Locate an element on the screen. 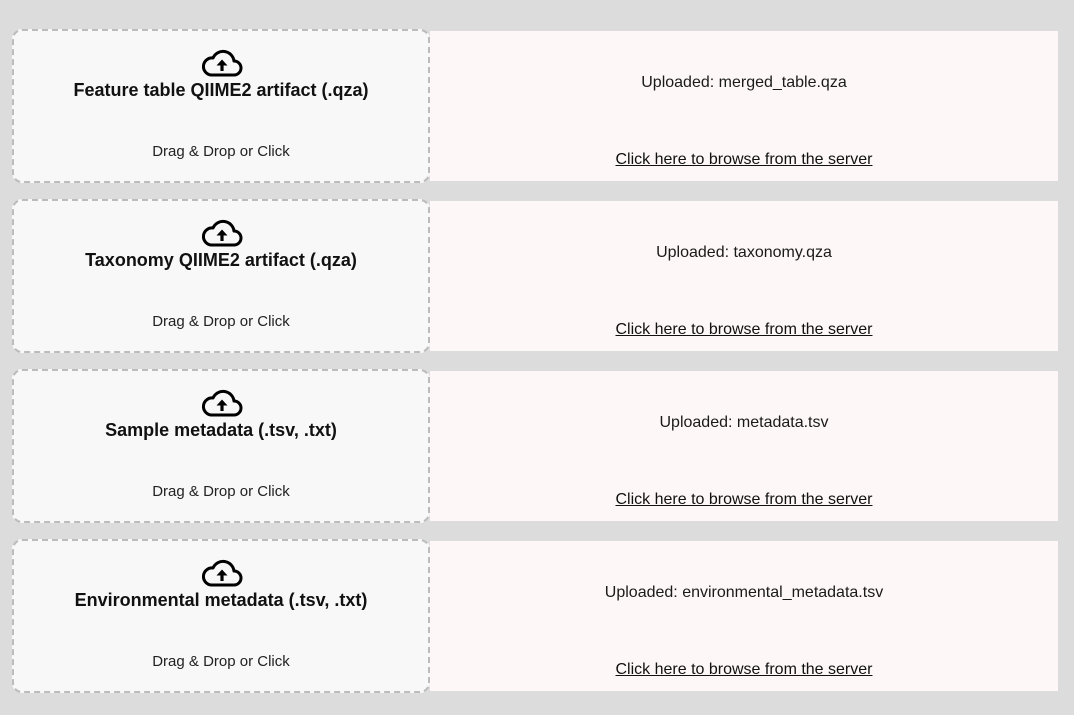 The height and width of the screenshot is (715, 1074). uploaded-file-status: Uploaded: environmental_metadata.tsv is located at coordinates (744, 592).